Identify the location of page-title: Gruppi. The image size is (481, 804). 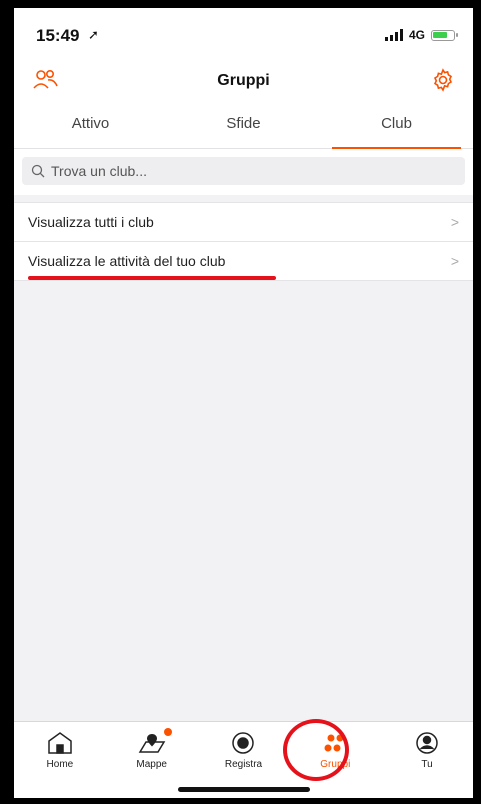
(243, 80).